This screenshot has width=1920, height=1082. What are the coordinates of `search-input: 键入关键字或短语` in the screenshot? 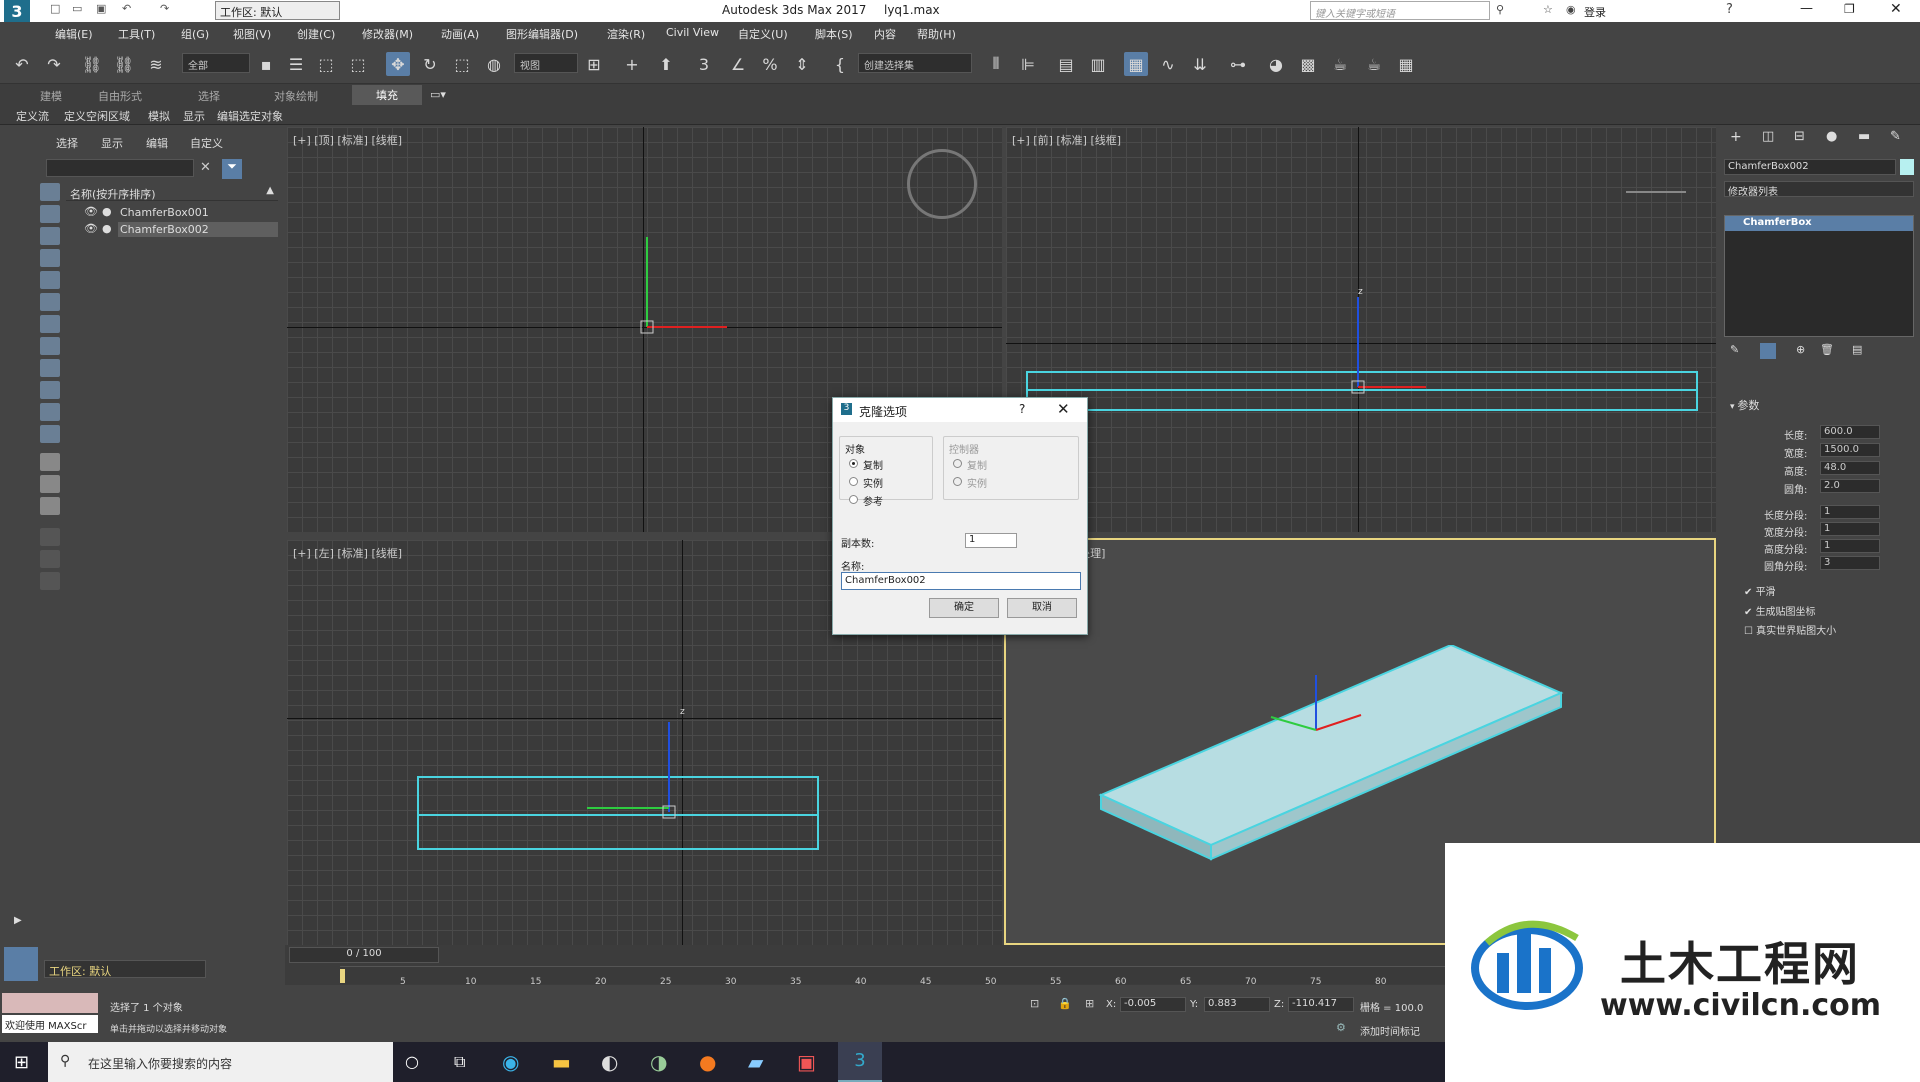 It's located at (1400, 10).